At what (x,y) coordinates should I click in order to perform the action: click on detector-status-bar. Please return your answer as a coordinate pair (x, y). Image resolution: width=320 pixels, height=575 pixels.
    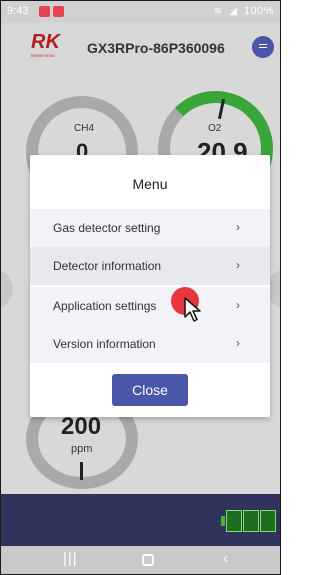
    Looking at the image, I should click on (140, 520).